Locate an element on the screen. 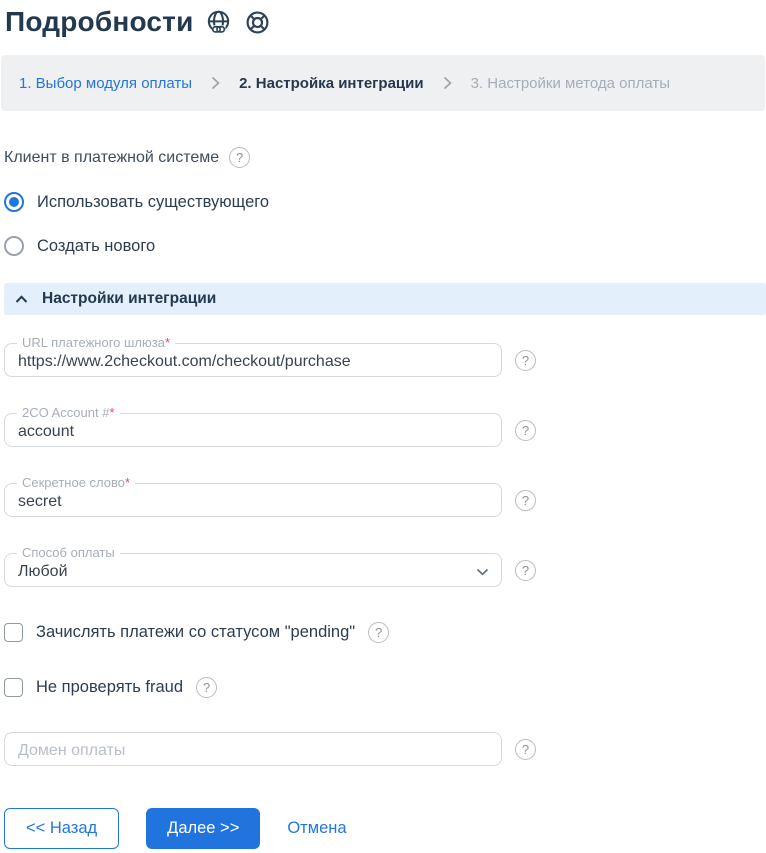 The width and height of the screenshot is (766, 853). step-3-payment-method-settings: 3. Настройки метода оплаты is located at coordinates (570, 83).